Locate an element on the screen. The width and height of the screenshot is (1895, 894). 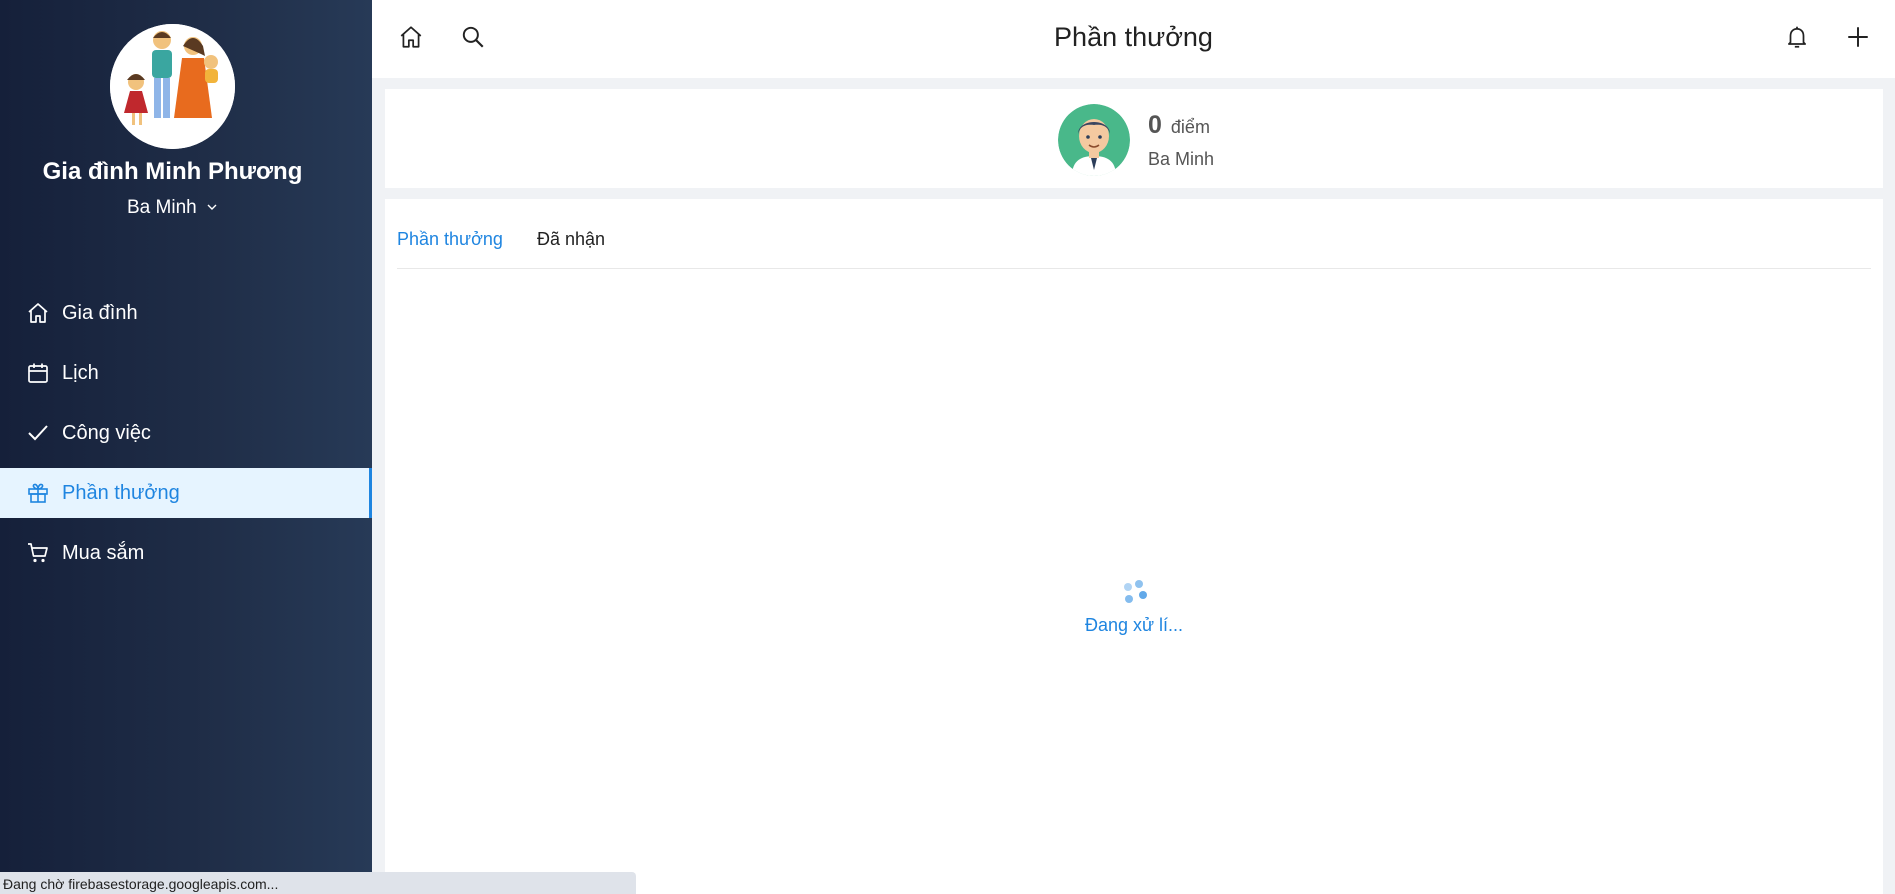
page-title: Phần thưởng is located at coordinates (1133, 37).